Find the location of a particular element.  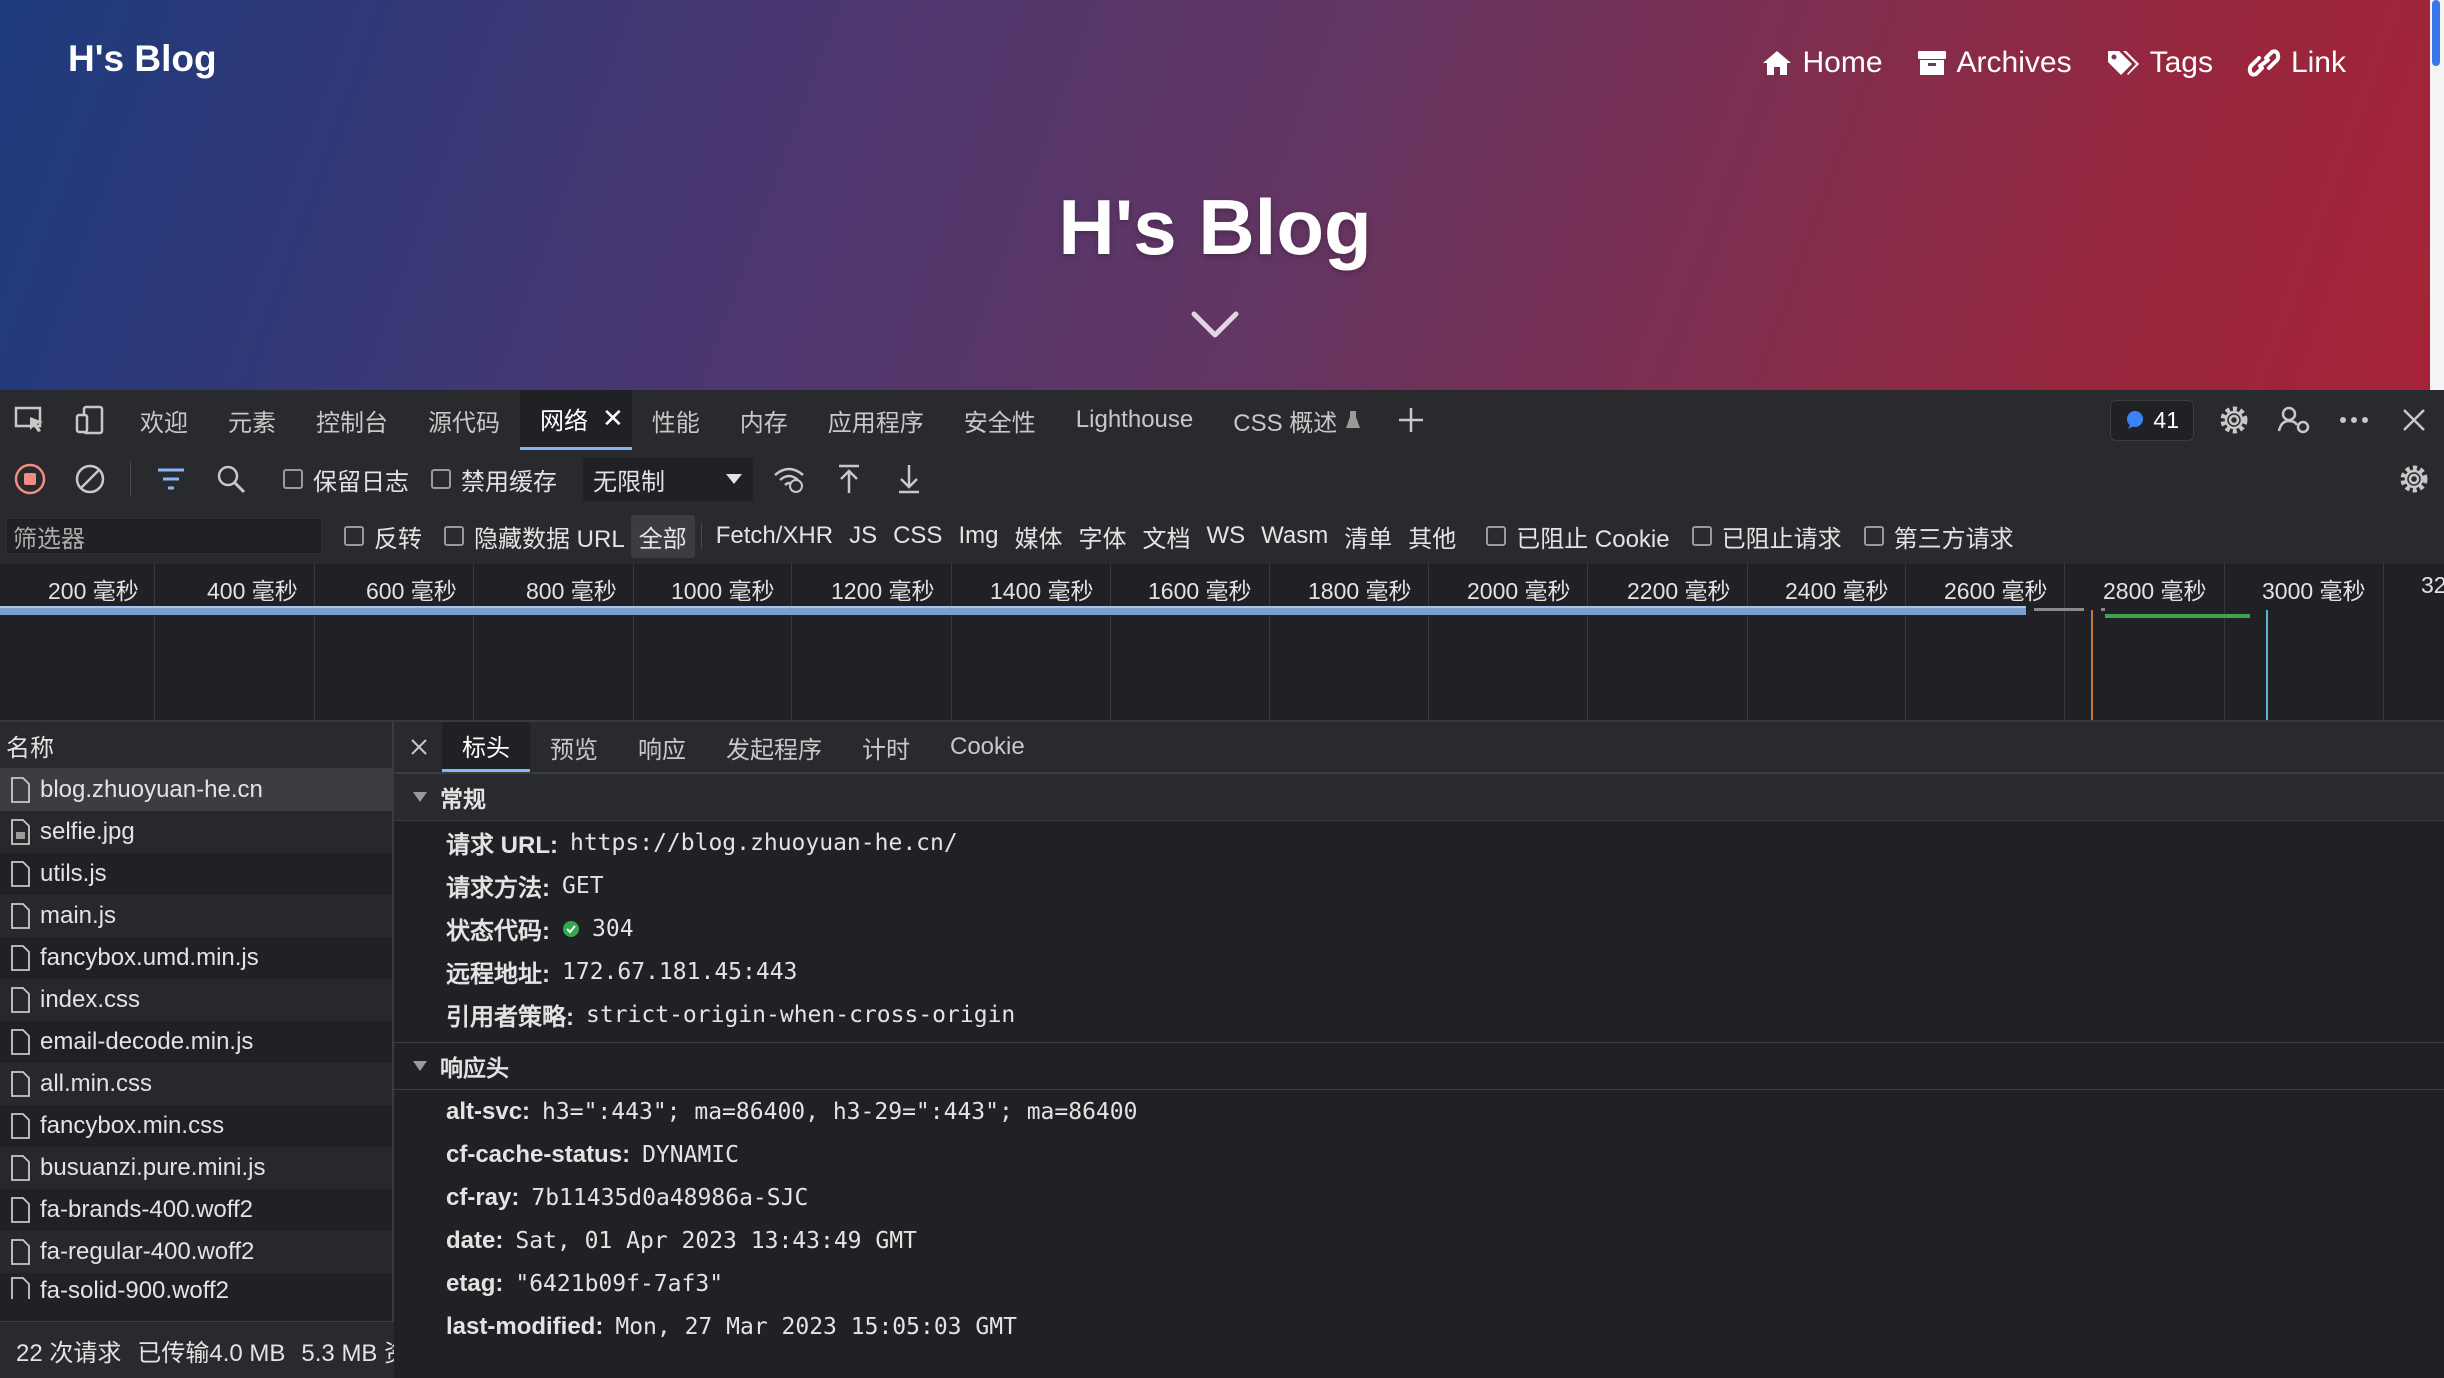

filter-type-font: 字体 is located at coordinates (1102, 536).